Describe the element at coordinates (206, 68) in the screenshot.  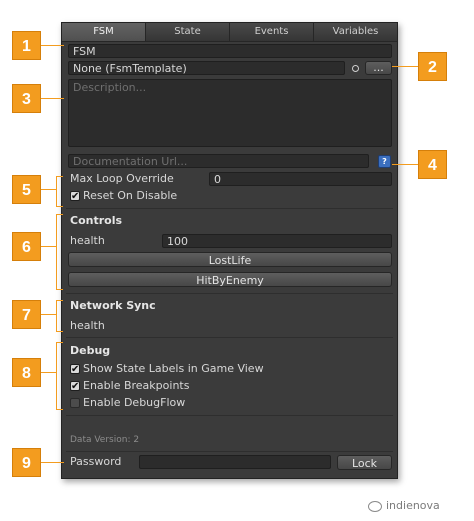
I see `fsm-template-field: None (FsmTemplate)` at that location.